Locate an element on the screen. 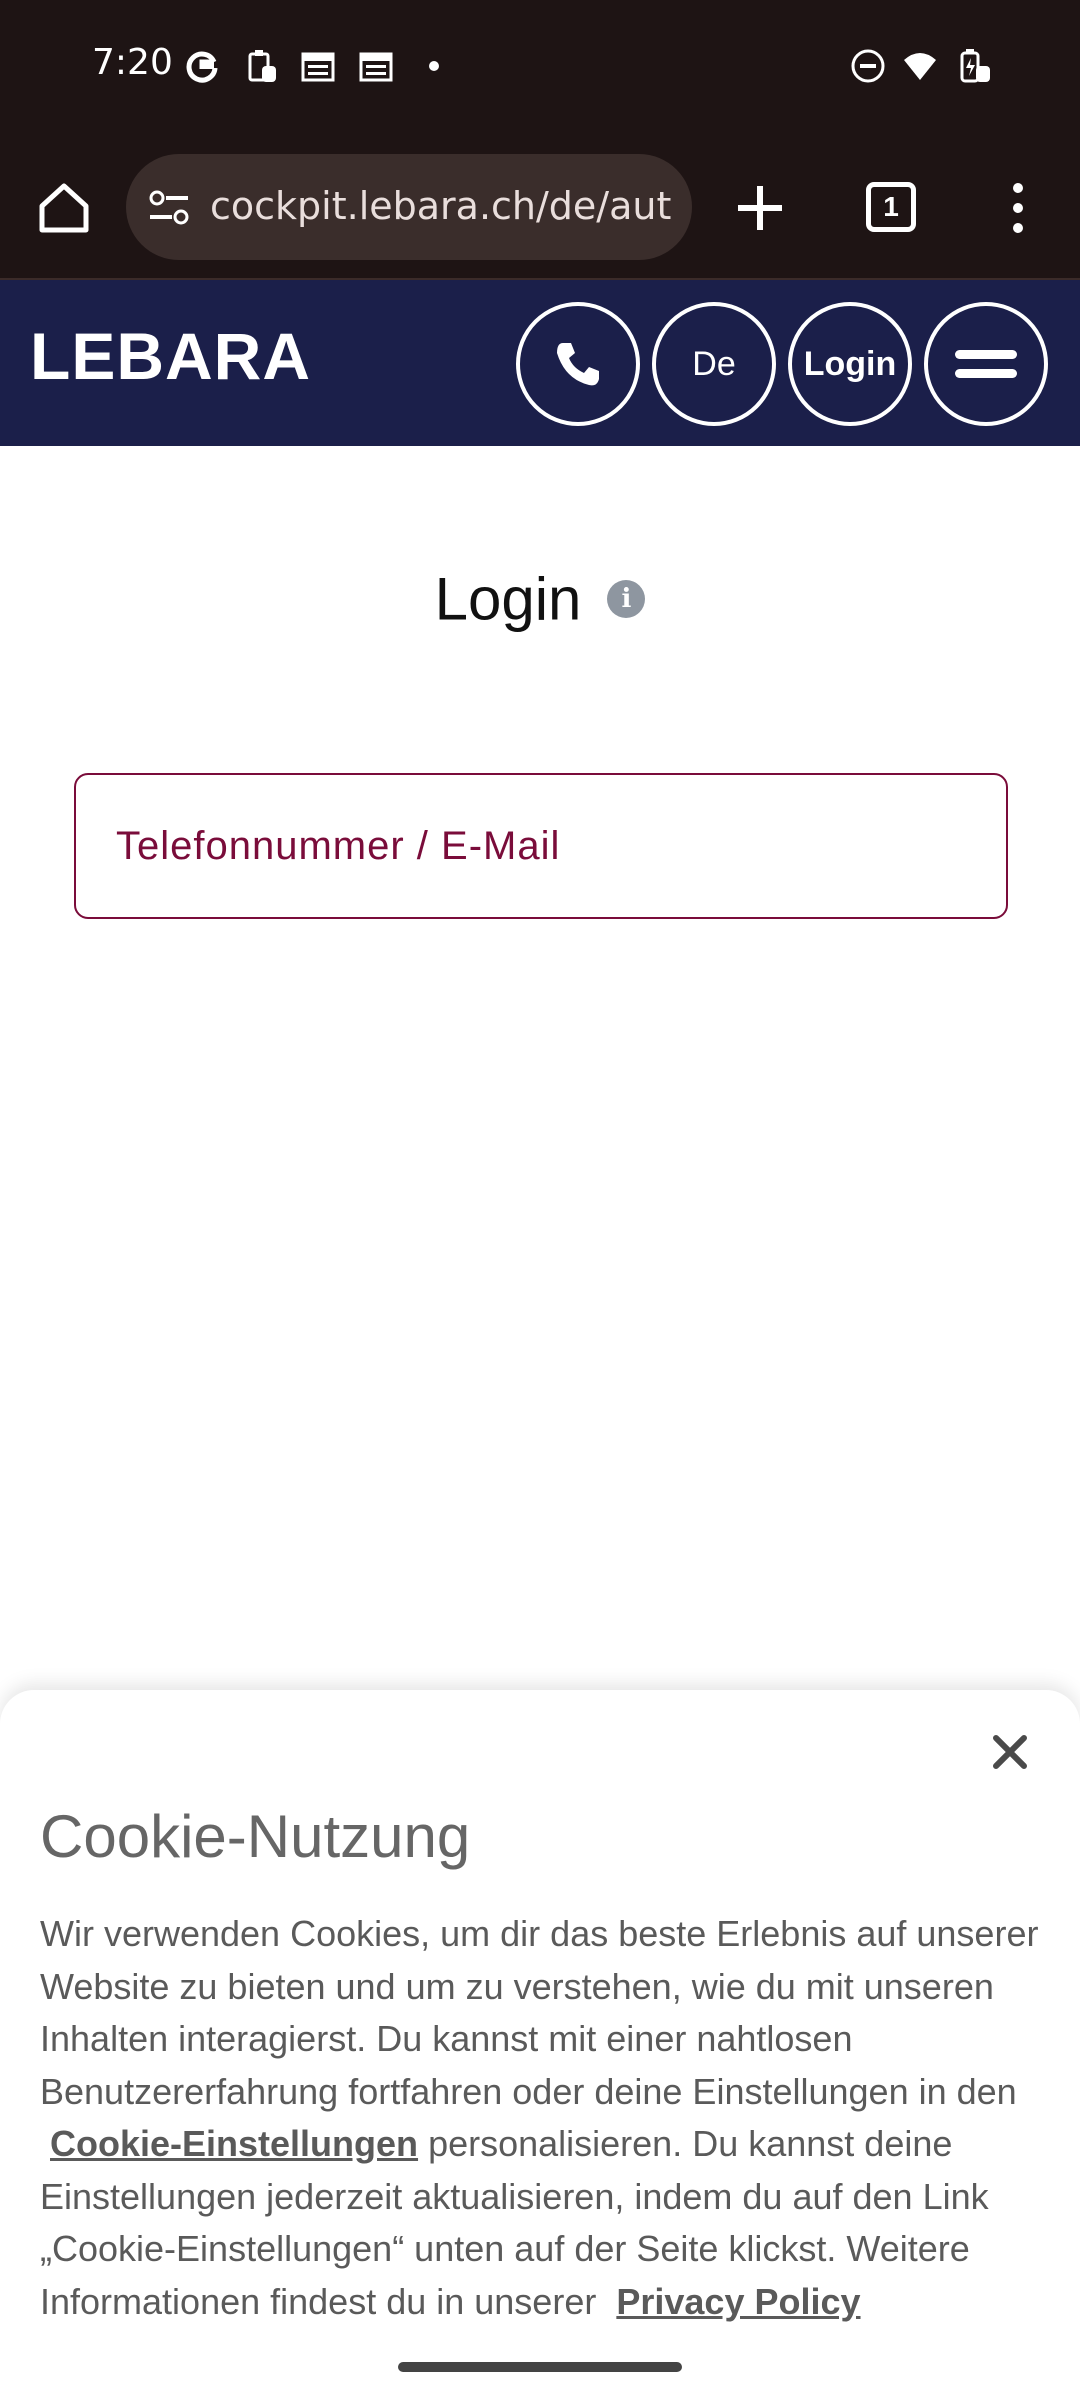 The image size is (1080, 2400). identifier-input is located at coordinates (541, 846).